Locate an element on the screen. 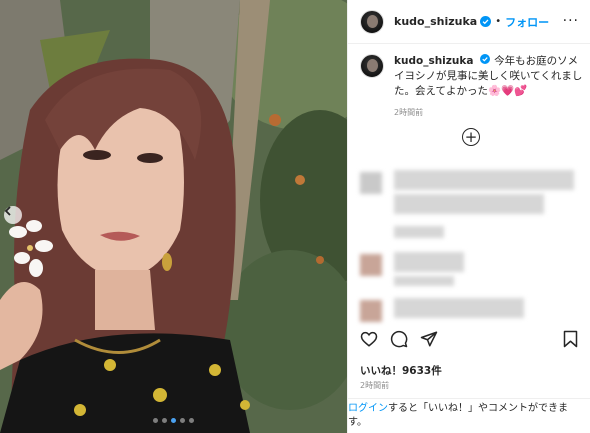 This screenshot has height=433, width=590. comment-icon is located at coordinates (399, 339).